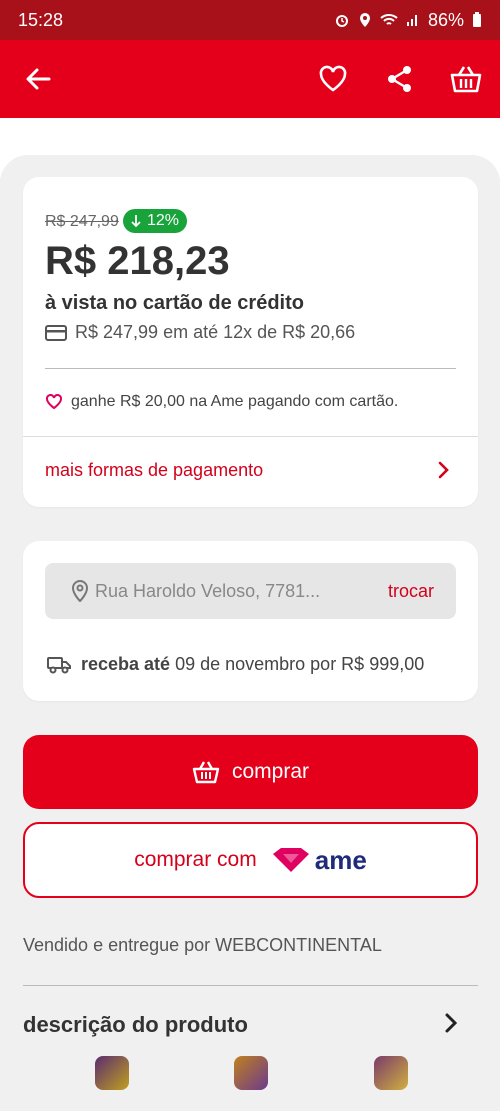 The width and height of the screenshot is (500, 1111). What do you see at coordinates (411, 591) in the screenshot?
I see `change-address-button: trocar` at bounding box center [411, 591].